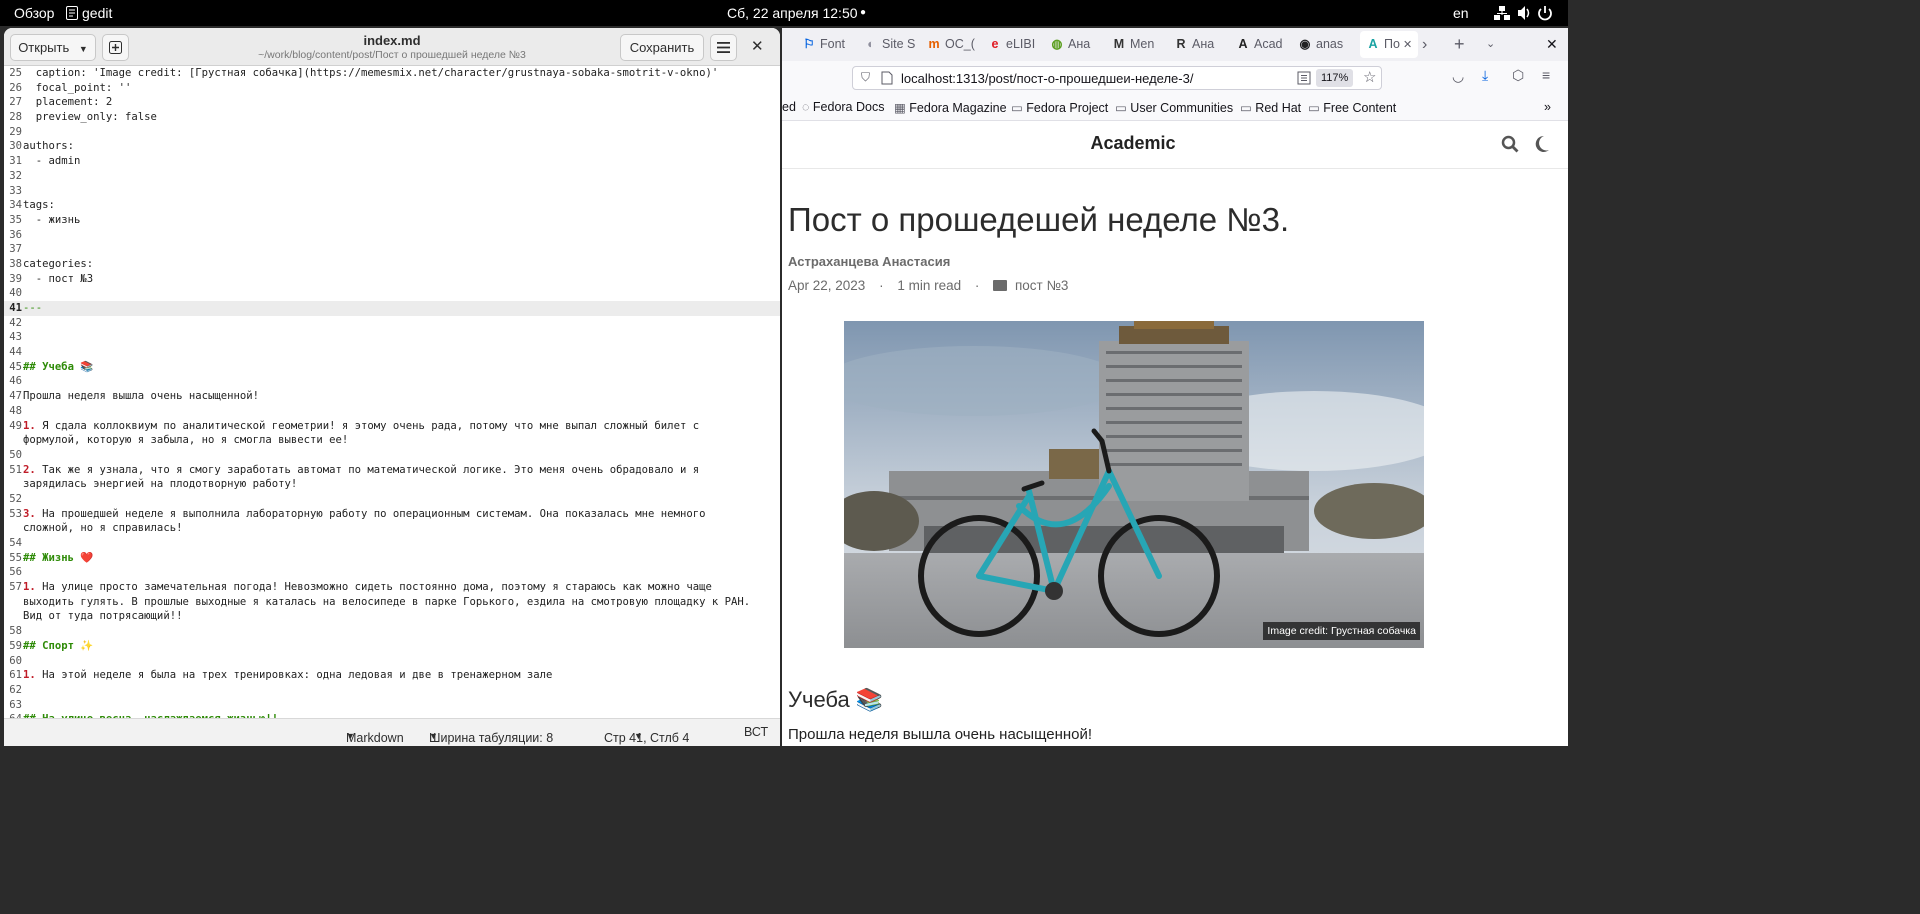 Image resolution: width=1920 pixels, height=914 pixels. I want to click on post-author: Астраханцева Анастасия, so click(869, 261).